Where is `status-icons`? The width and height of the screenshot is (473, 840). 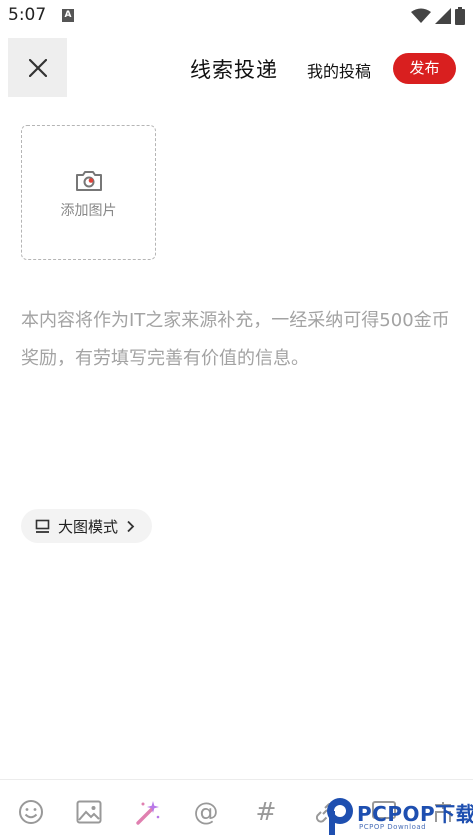
status-icons is located at coordinates (438, 16).